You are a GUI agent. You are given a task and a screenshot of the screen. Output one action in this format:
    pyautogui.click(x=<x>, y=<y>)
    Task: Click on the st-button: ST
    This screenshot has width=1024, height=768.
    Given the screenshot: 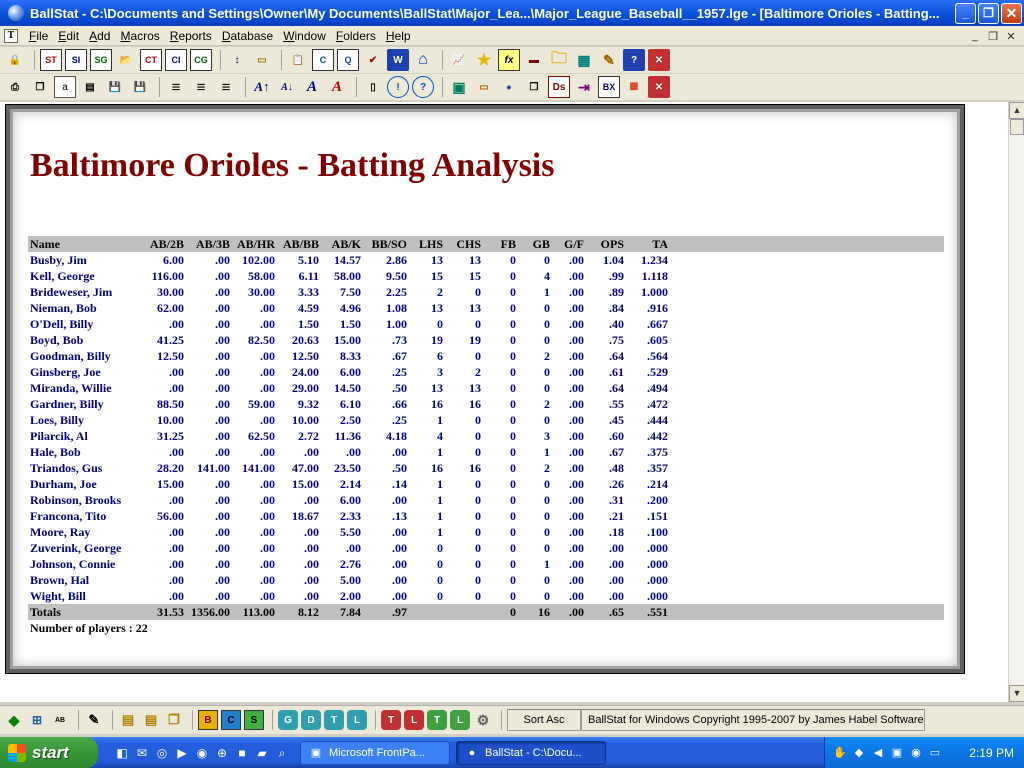 What is the action you would take?
    pyautogui.click(x=51, y=60)
    